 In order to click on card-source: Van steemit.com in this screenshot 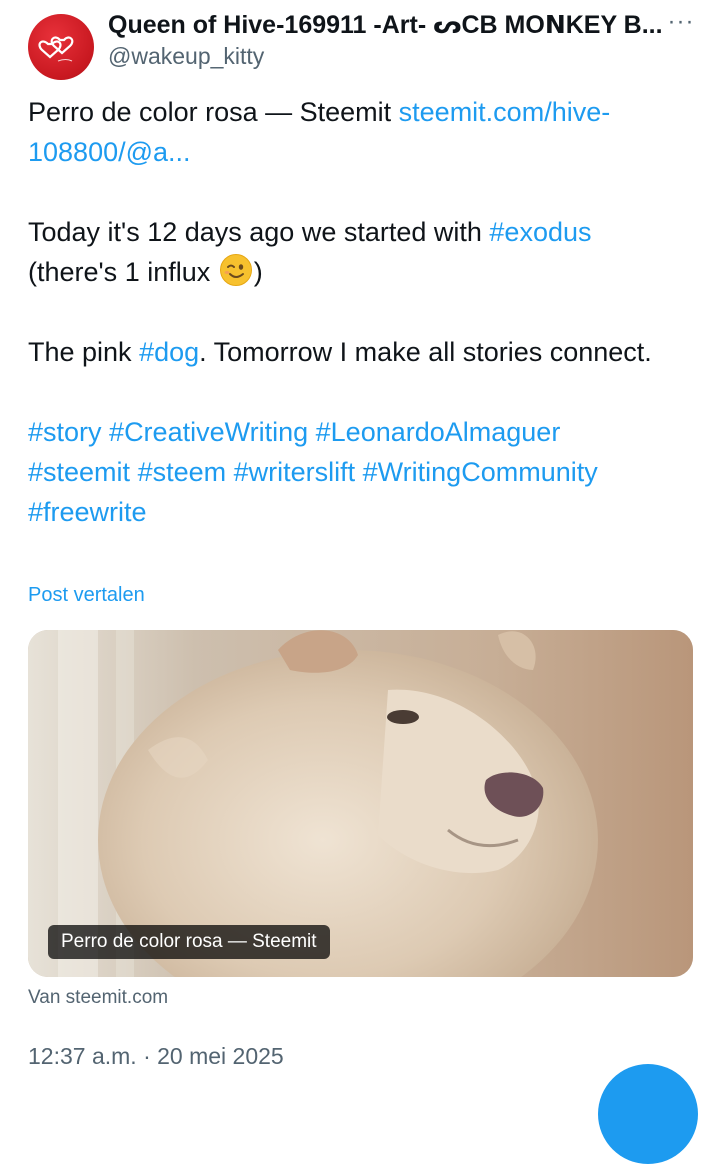, I will do `click(98, 998)`.